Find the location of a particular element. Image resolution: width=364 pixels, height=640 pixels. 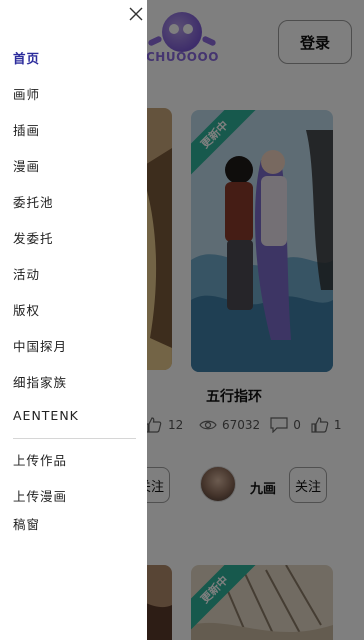

close-button is located at coordinates (136, 14).